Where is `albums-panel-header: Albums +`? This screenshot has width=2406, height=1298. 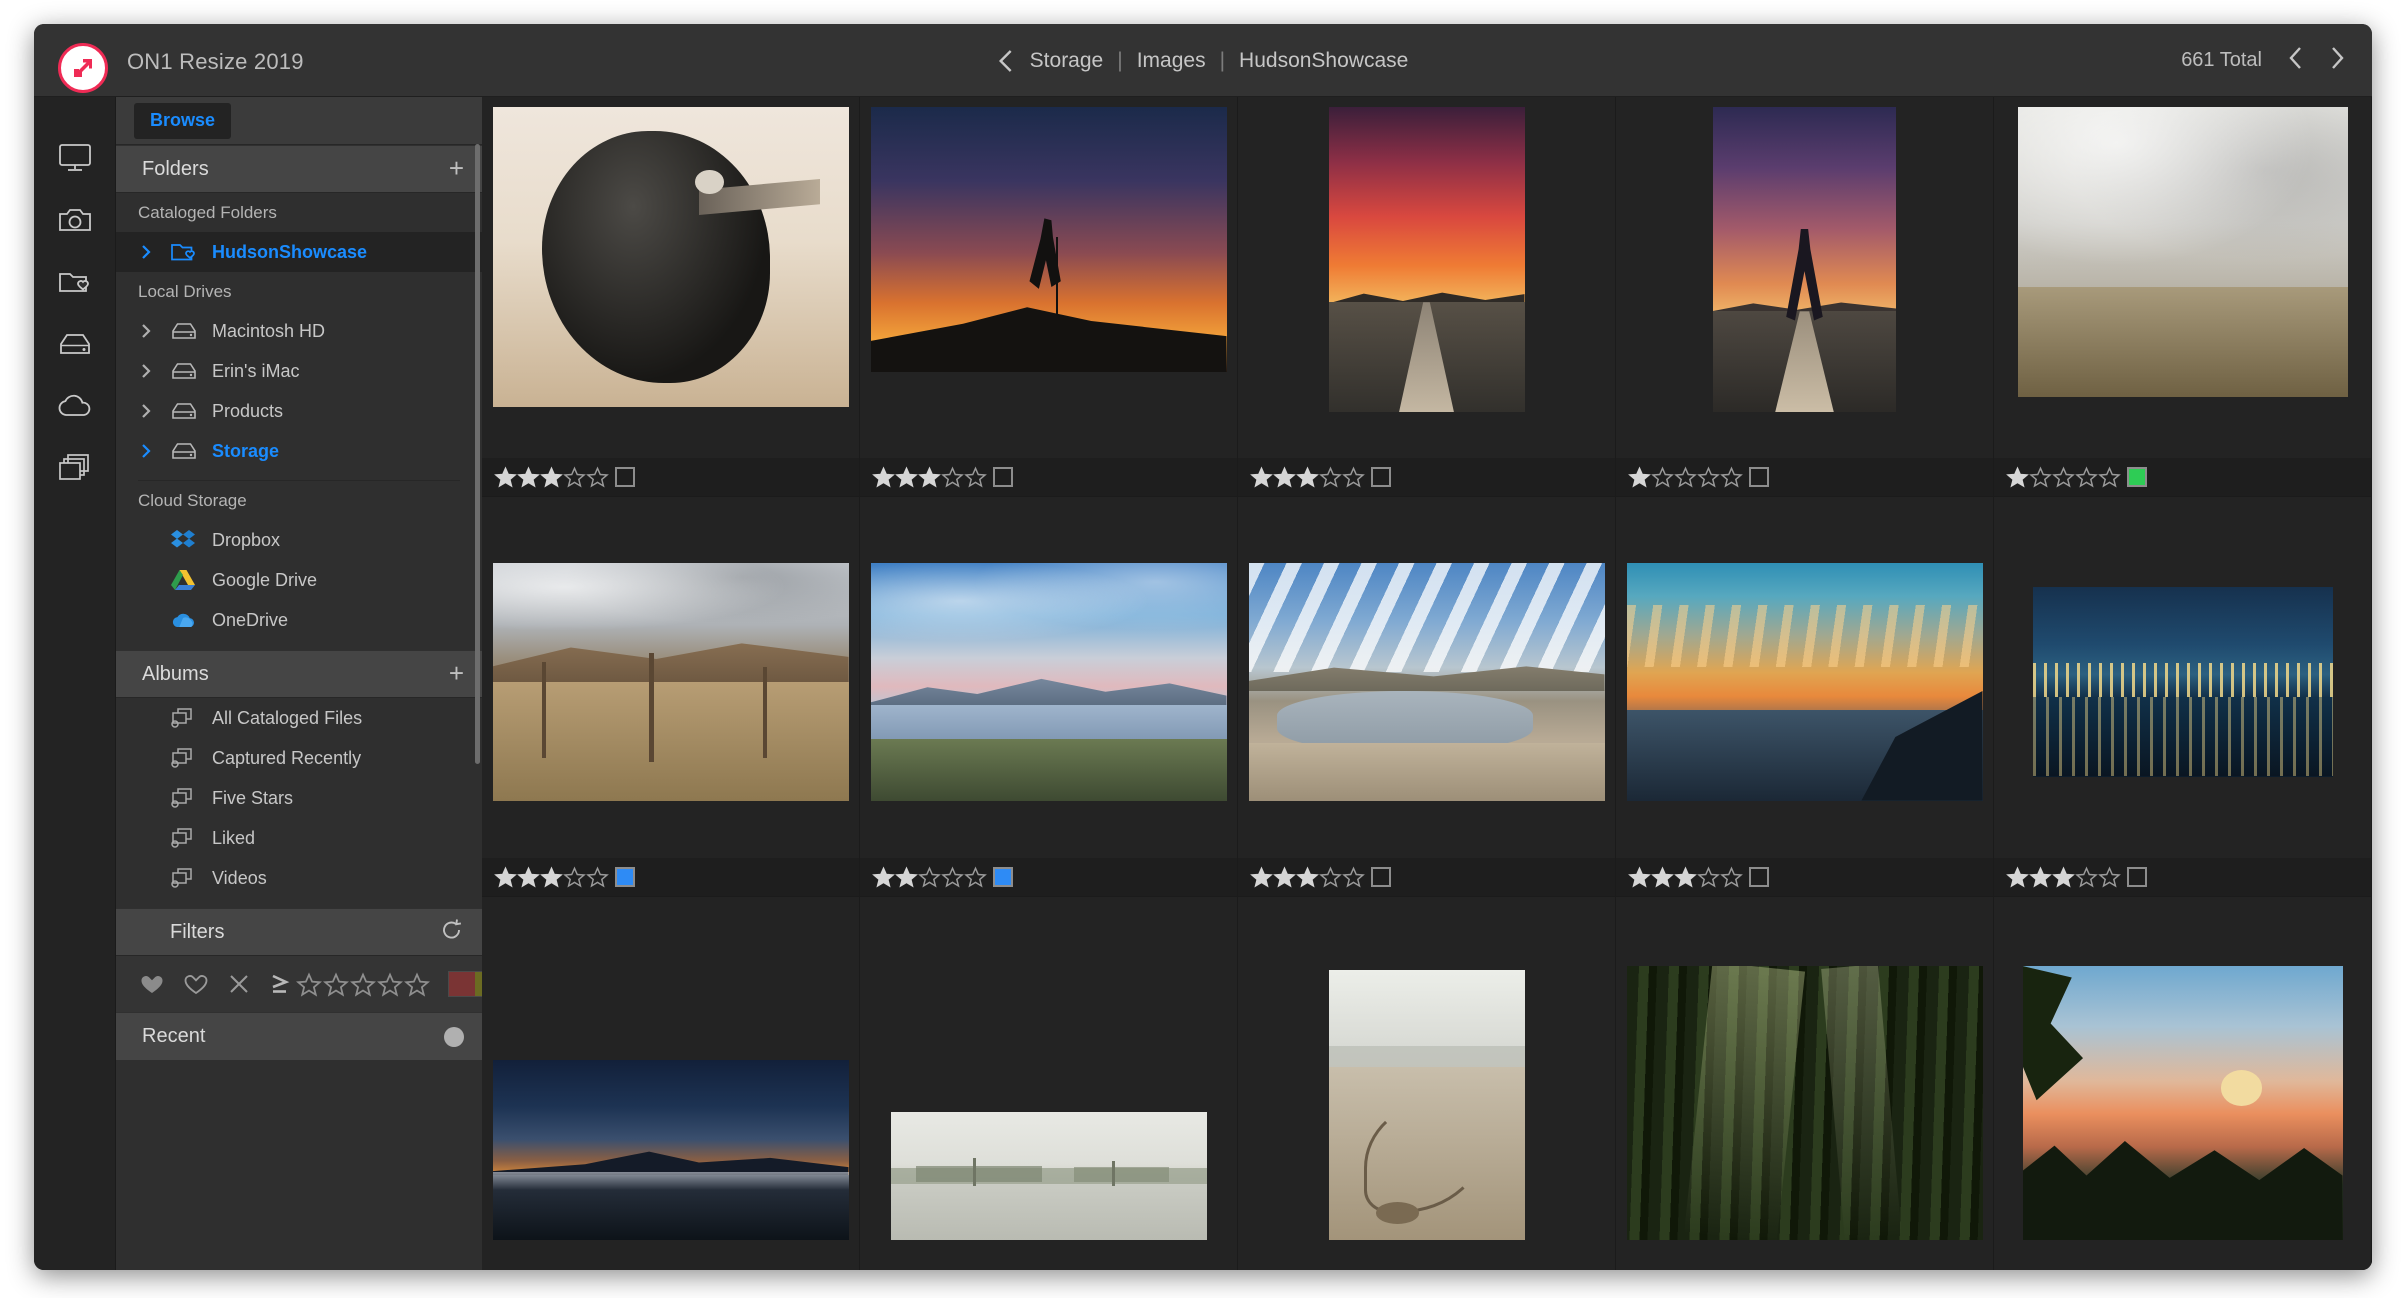
albums-panel-header: Albums + is located at coordinates (299, 674).